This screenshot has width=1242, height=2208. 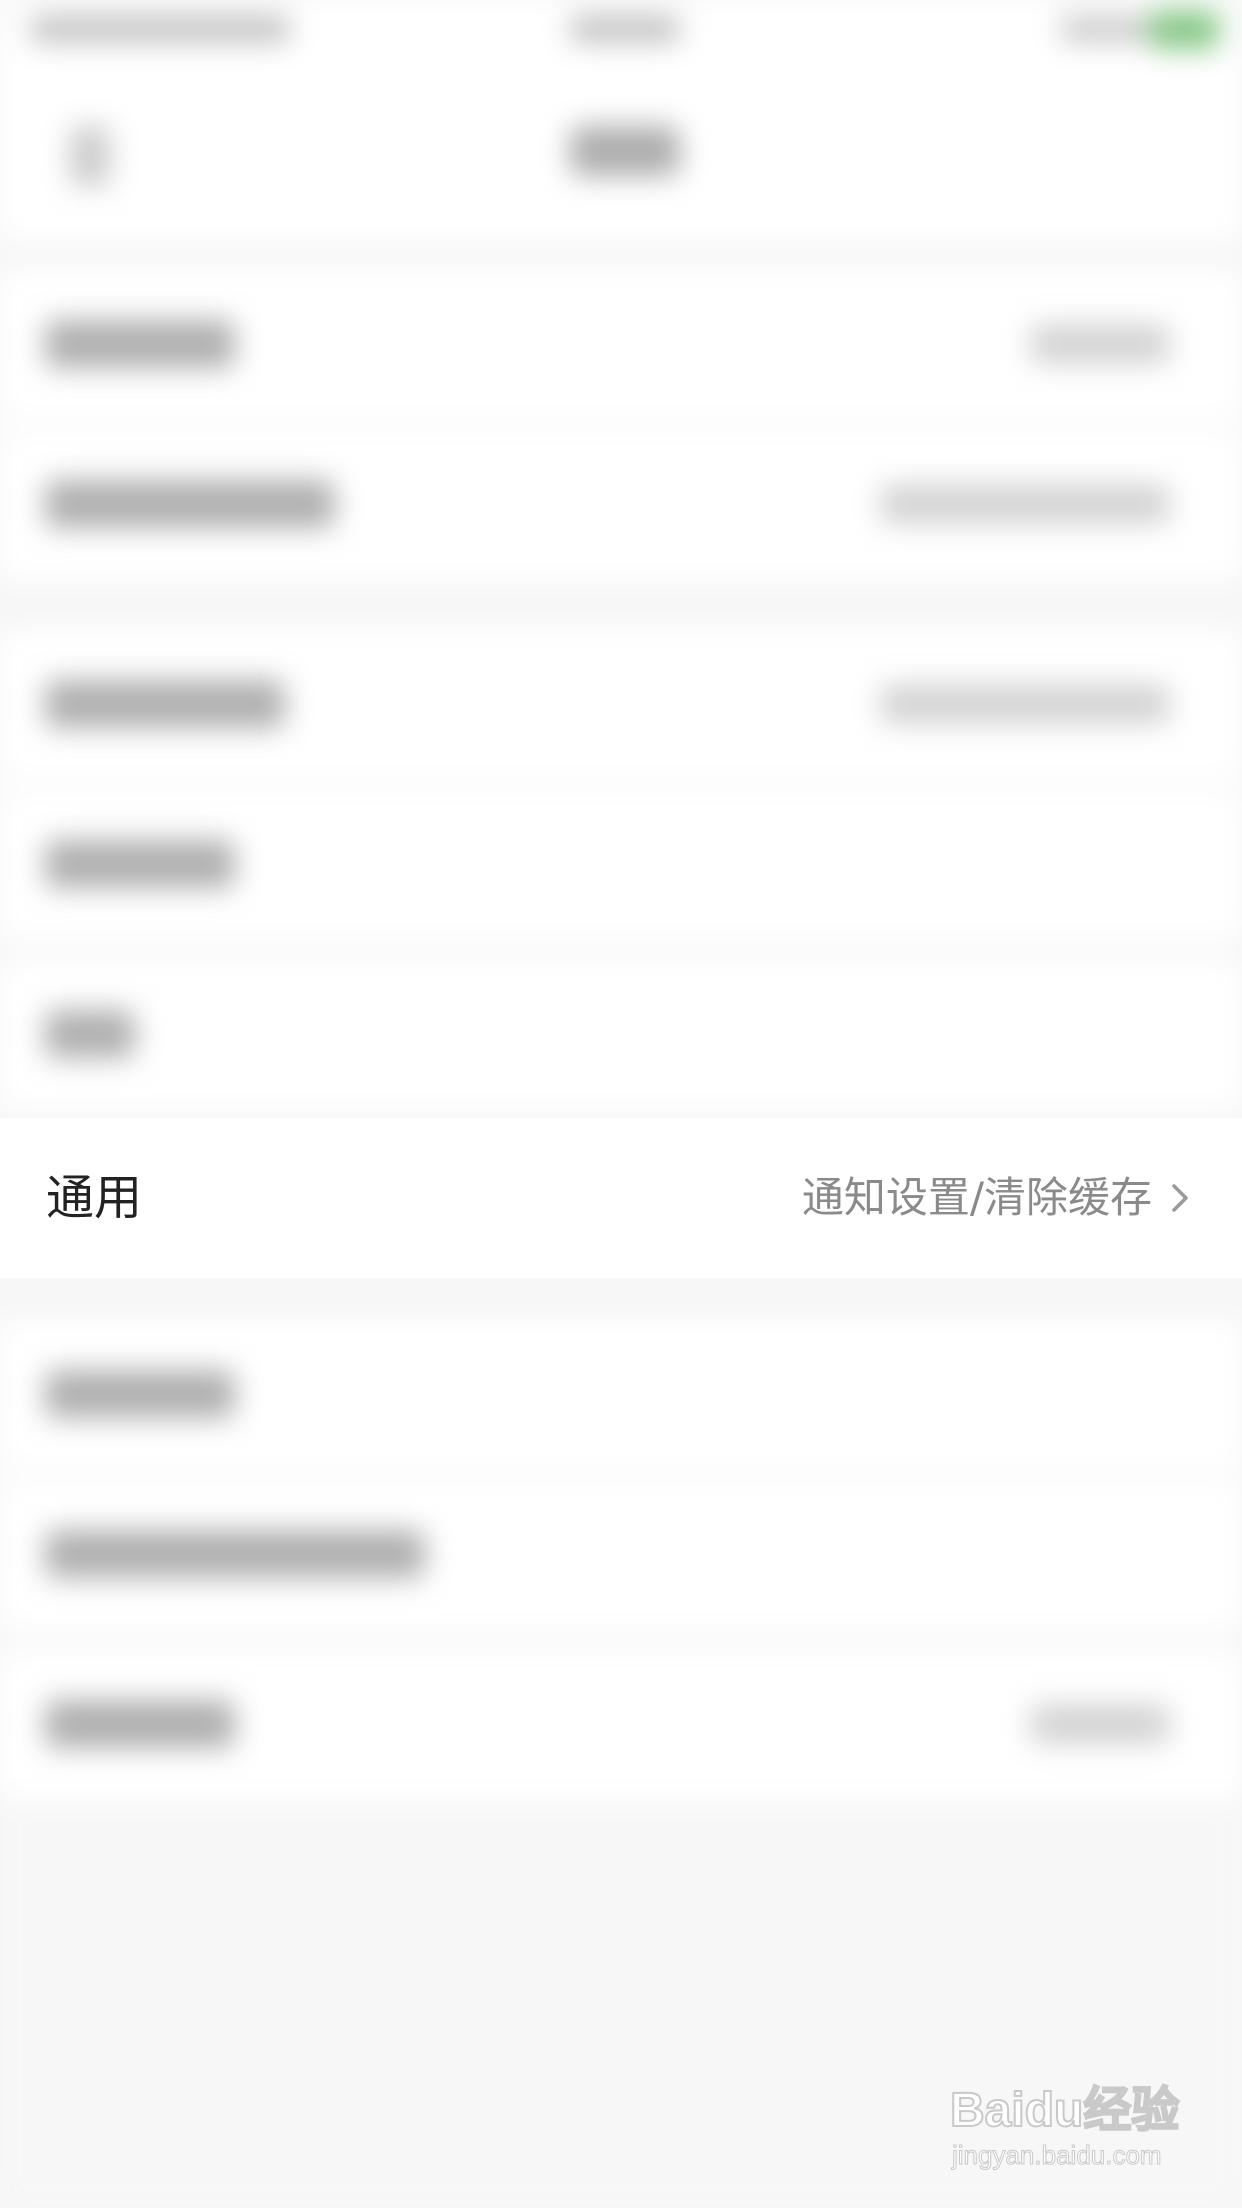 I want to click on battery-icon, so click(x=1185, y=30).